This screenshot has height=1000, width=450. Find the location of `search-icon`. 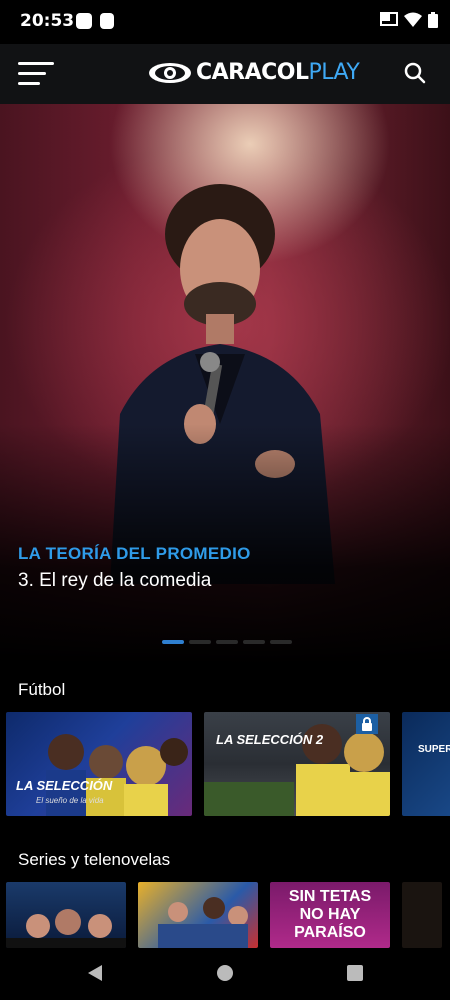

search-icon is located at coordinates (415, 73).